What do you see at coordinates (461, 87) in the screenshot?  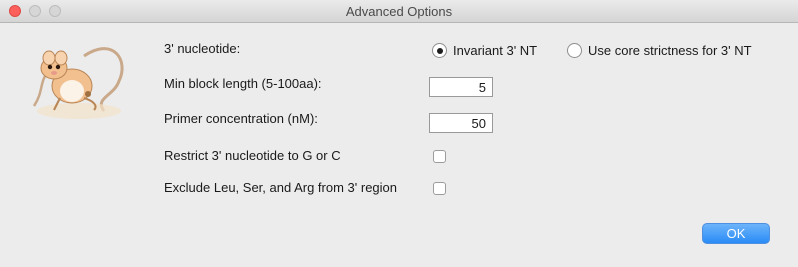 I see `min-block-field: 5` at bounding box center [461, 87].